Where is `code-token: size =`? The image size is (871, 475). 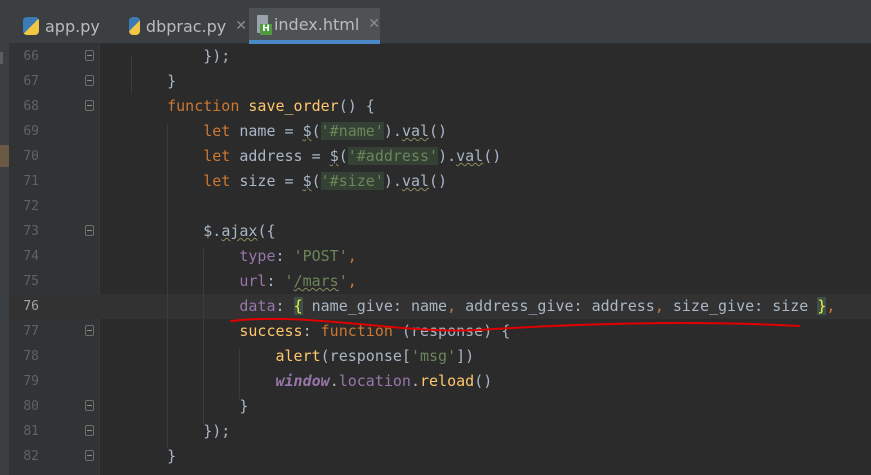 code-token: size = is located at coordinates (266, 181).